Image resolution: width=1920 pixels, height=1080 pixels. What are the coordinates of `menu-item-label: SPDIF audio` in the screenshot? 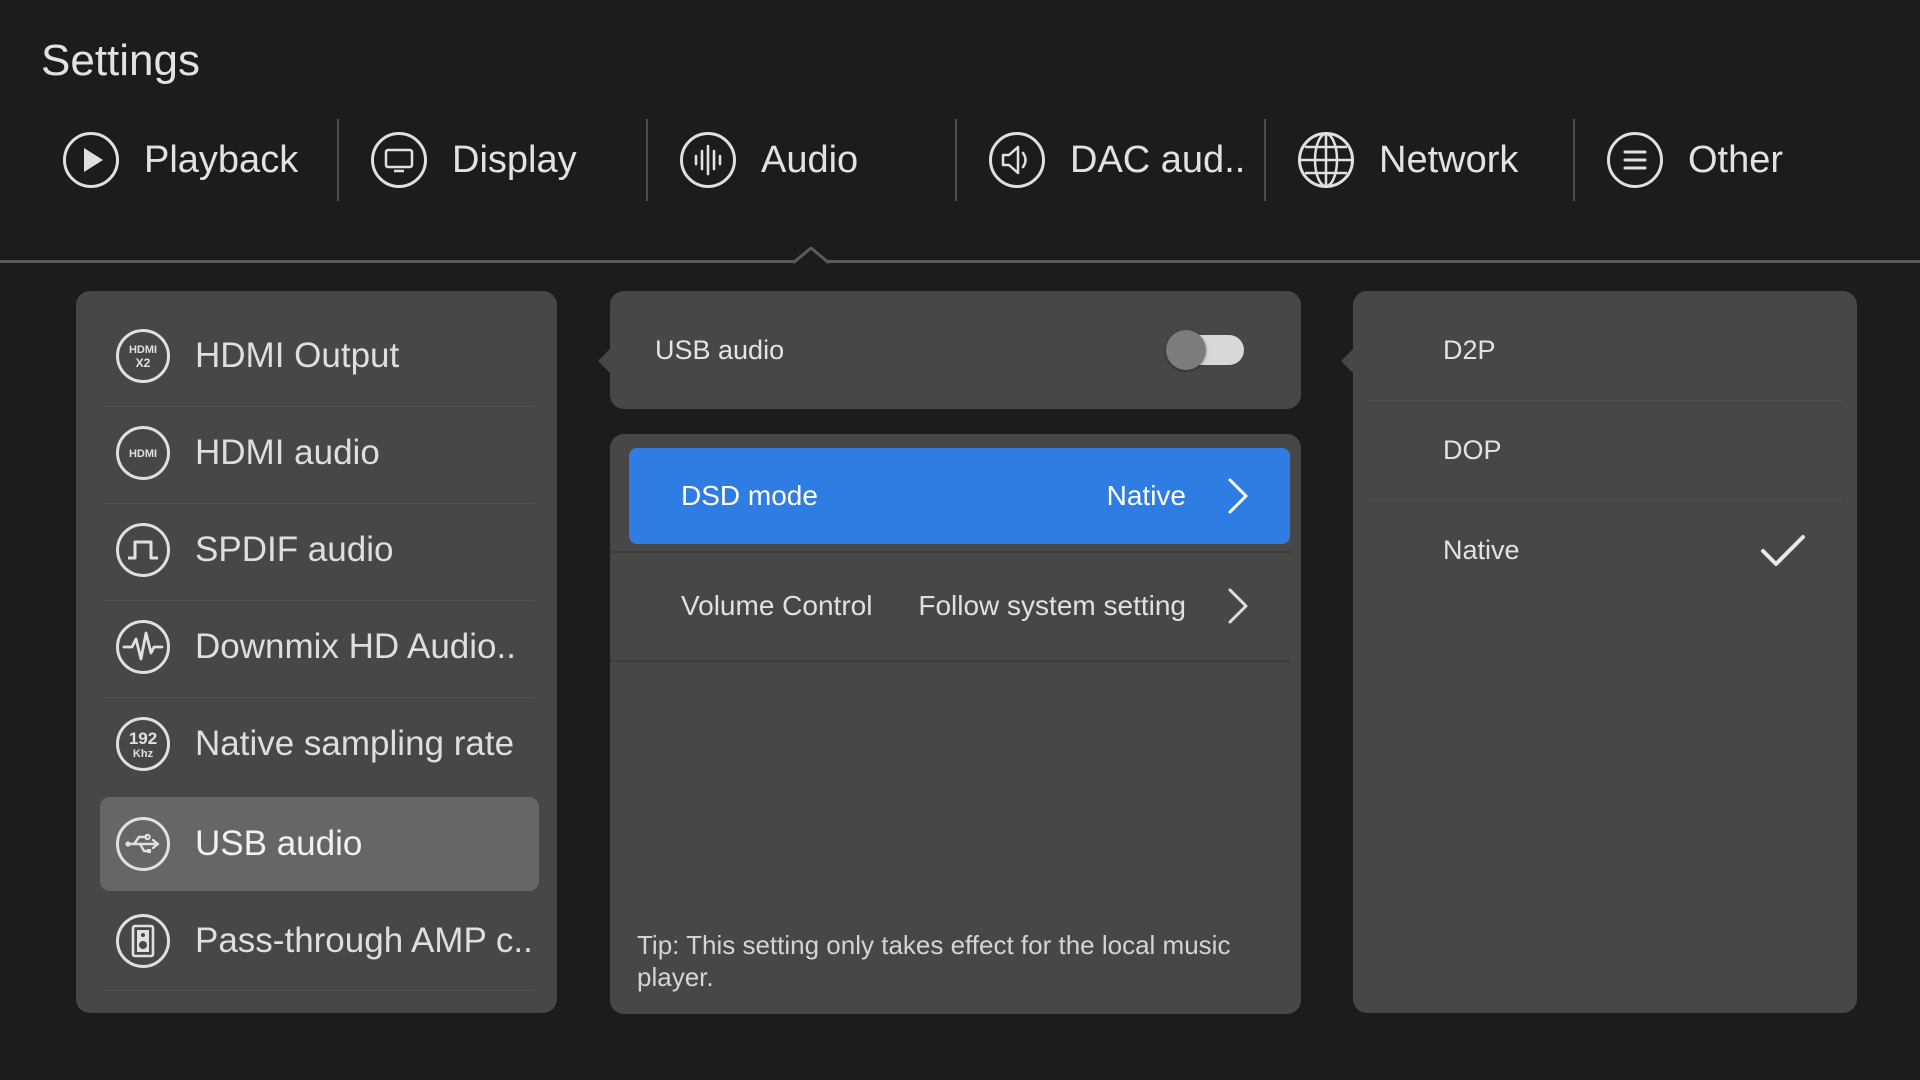 It's located at (294, 549).